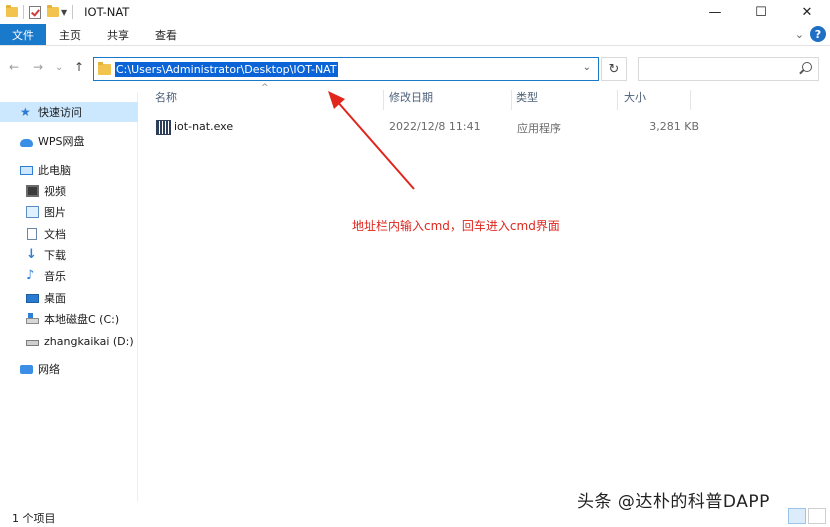 The image size is (830, 527). Describe the element at coordinates (728, 69) in the screenshot. I see `search-input` at that location.